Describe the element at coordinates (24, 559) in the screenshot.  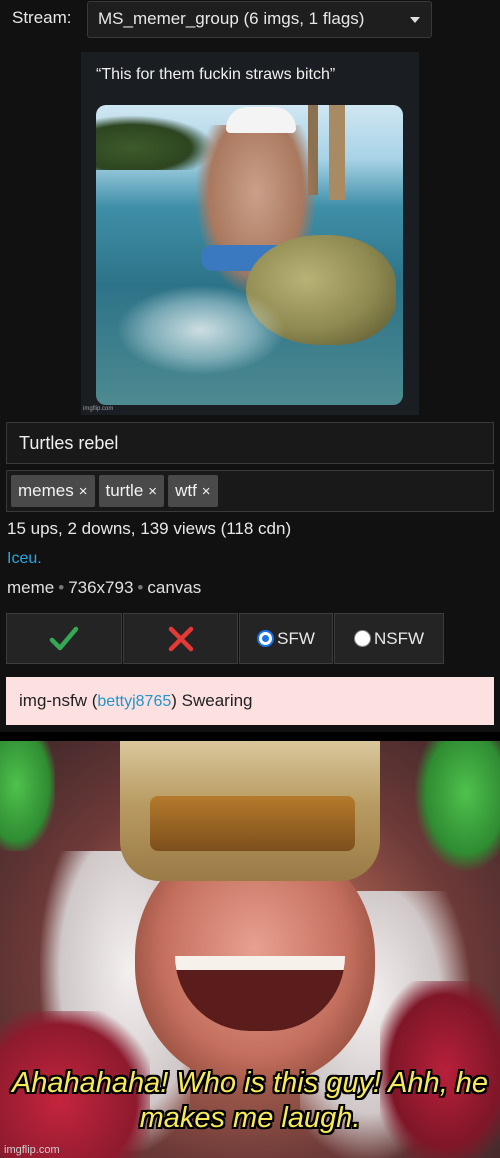
I see `author-link: Iceu.` at that location.